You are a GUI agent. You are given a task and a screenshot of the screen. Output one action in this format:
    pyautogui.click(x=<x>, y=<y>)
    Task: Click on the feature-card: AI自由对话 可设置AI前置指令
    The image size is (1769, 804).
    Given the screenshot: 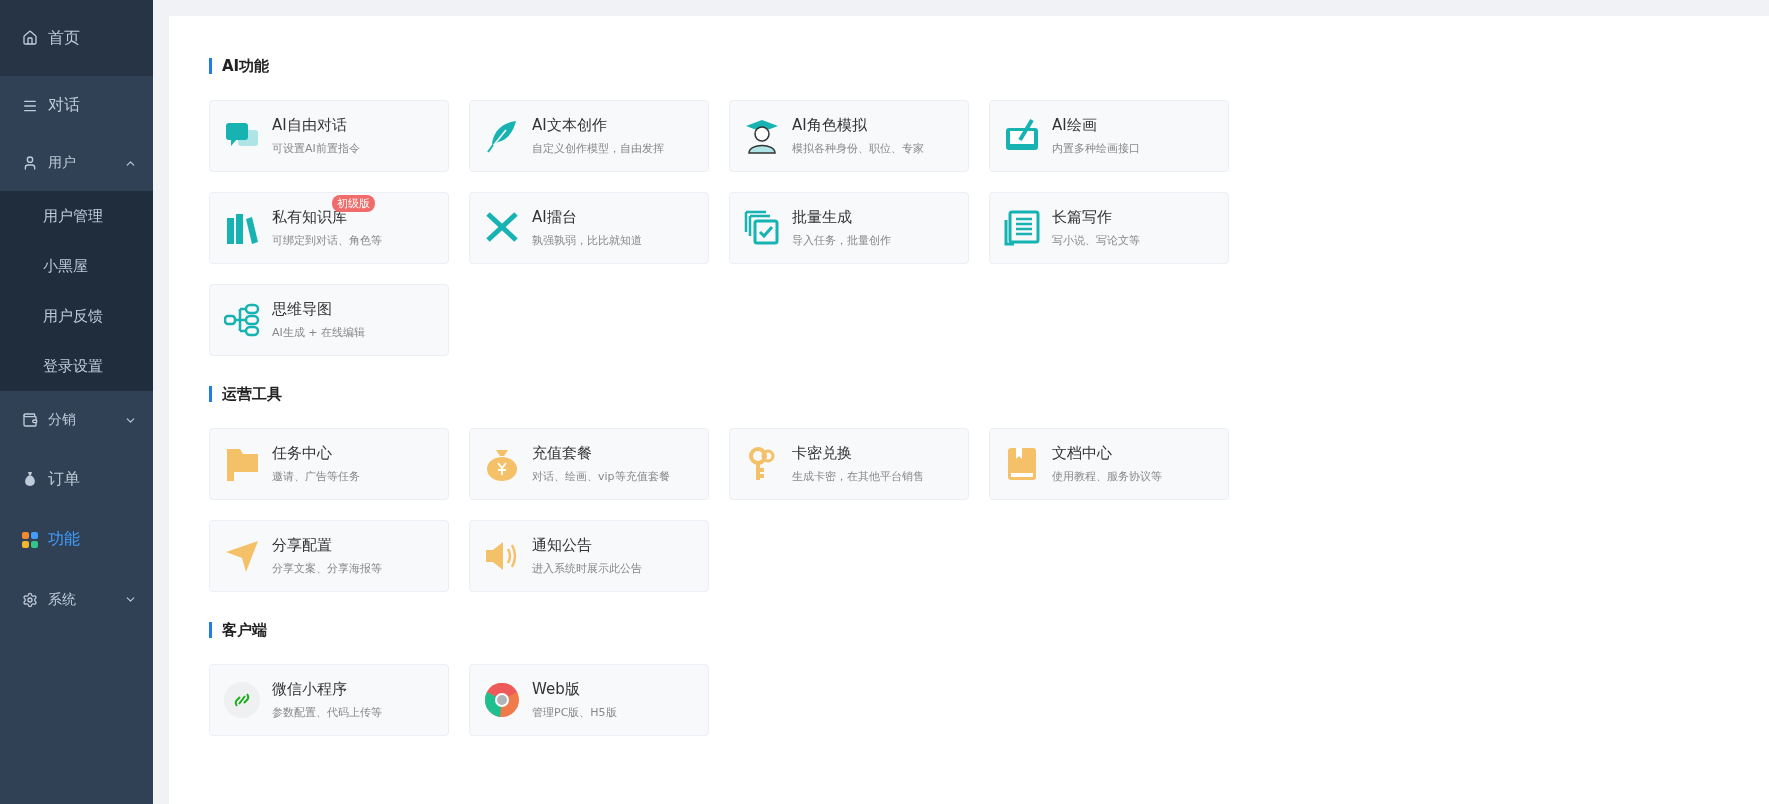 What is the action you would take?
    pyautogui.click(x=329, y=136)
    